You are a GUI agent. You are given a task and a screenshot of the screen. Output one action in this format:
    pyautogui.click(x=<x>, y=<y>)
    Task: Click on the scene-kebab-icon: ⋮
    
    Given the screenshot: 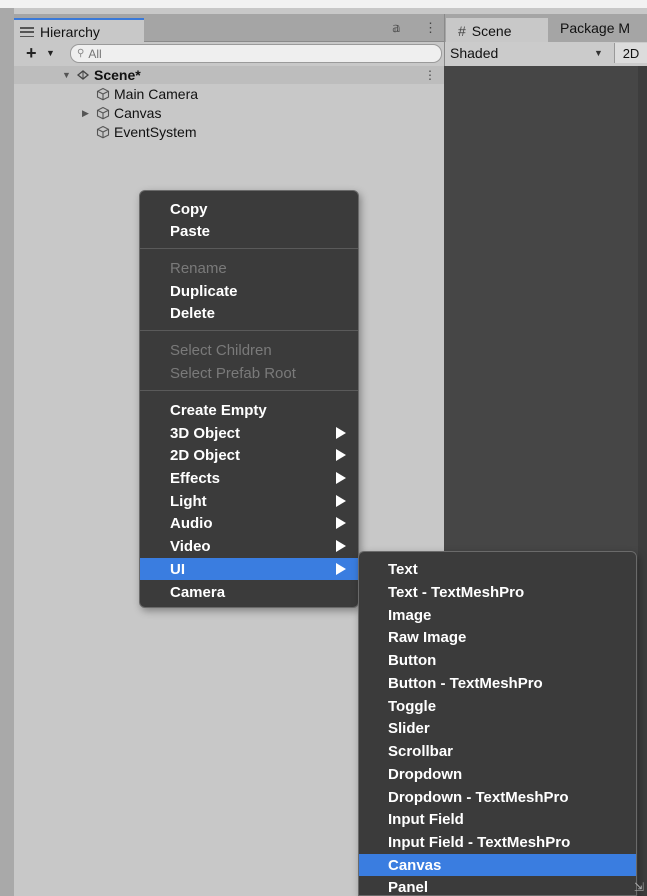 What is the action you would take?
    pyautogui.click(x=430, y=75)
    